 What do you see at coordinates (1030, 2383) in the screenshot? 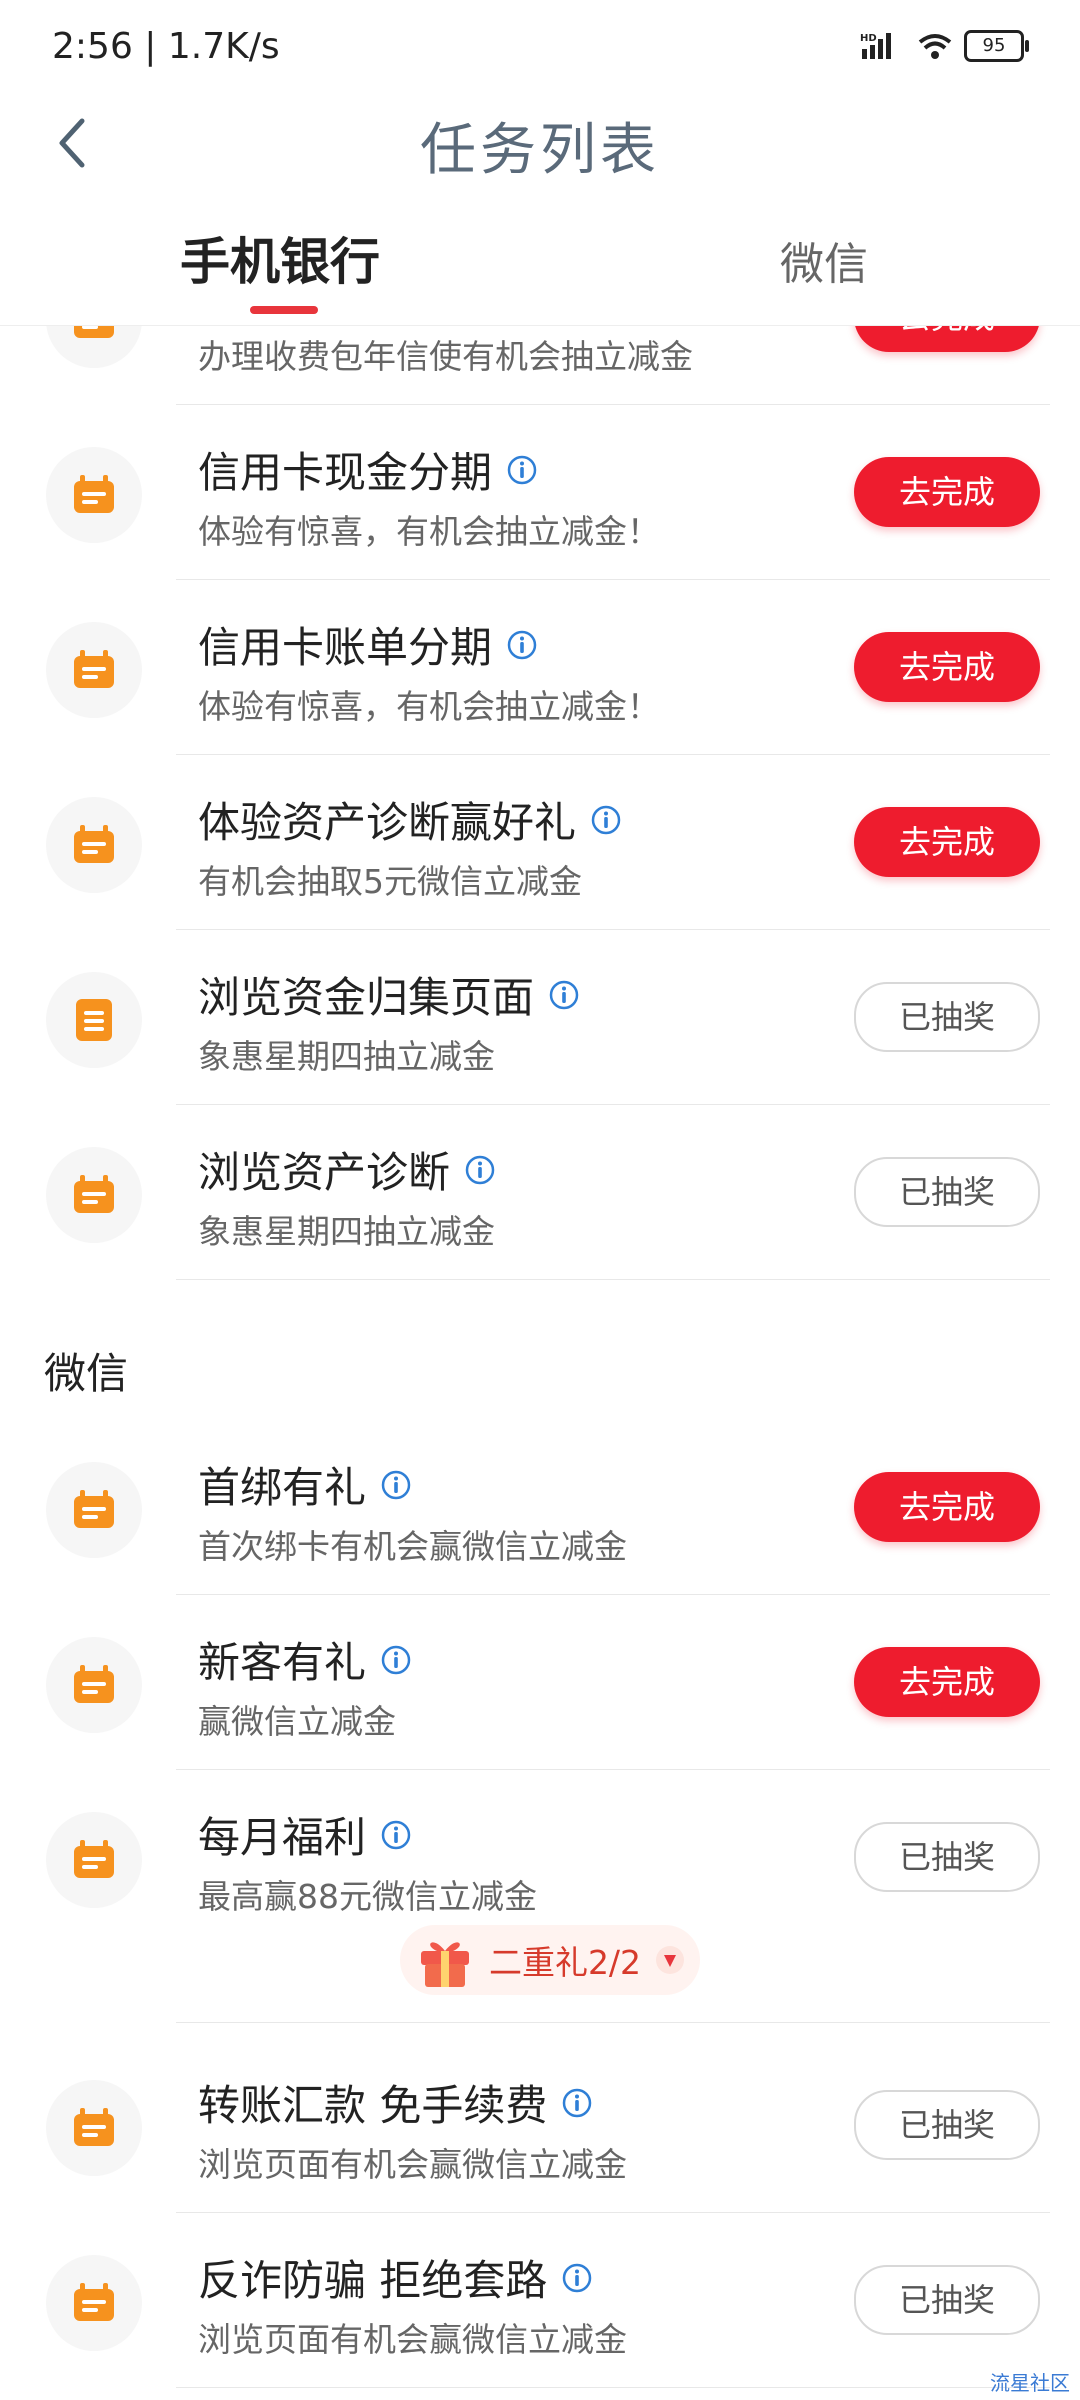
I see `watermark: 流星社区` at bounding box center [1030, 2383].